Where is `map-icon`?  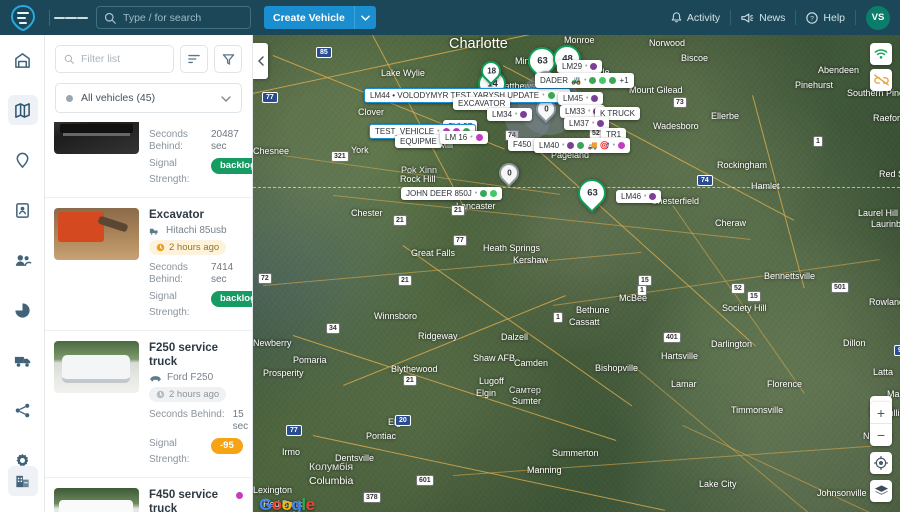 map-icon is located at coordinates (22, 110).